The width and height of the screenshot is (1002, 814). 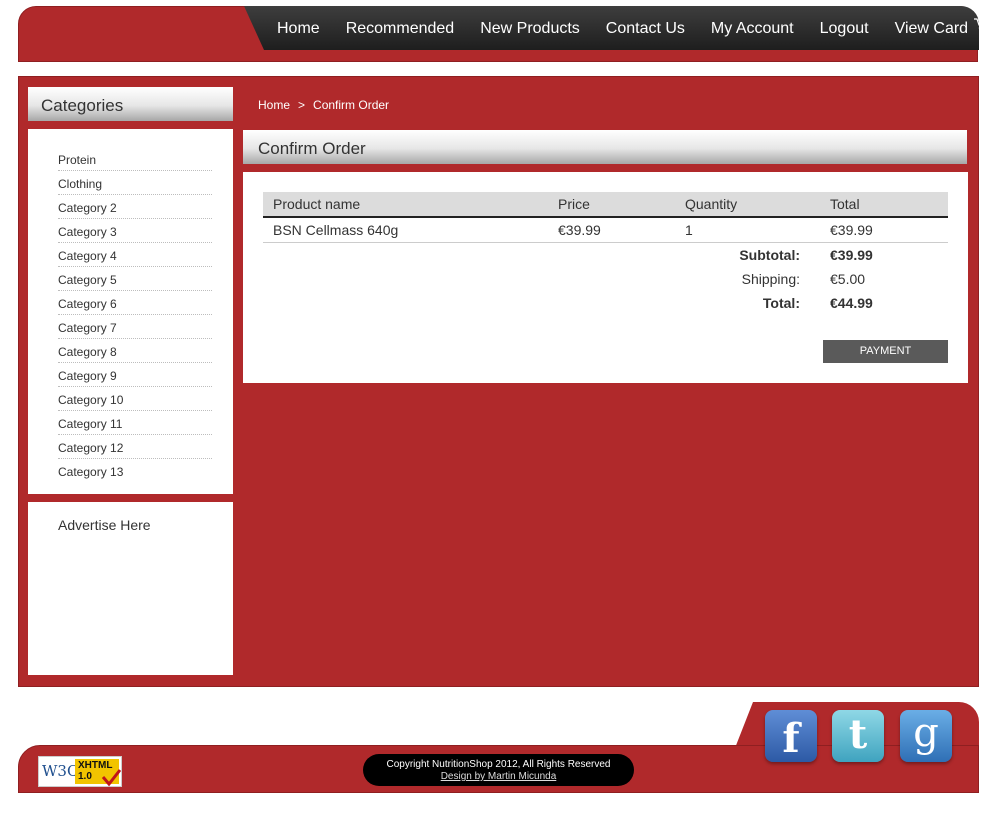 I want to click on category-item: Category 4, so click(x=135, y=255).